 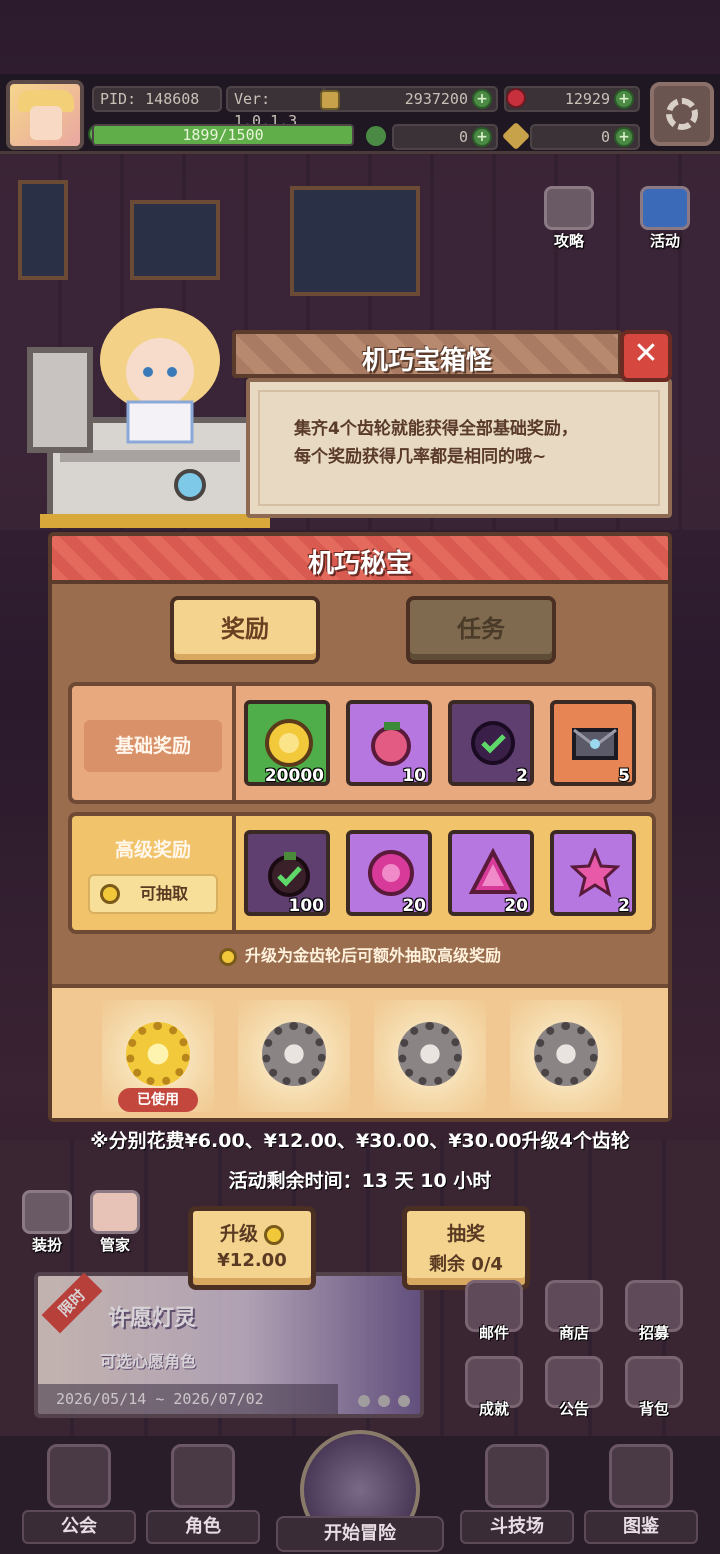 I want to click on pink-gem-icon, so click(x=391, y=873).